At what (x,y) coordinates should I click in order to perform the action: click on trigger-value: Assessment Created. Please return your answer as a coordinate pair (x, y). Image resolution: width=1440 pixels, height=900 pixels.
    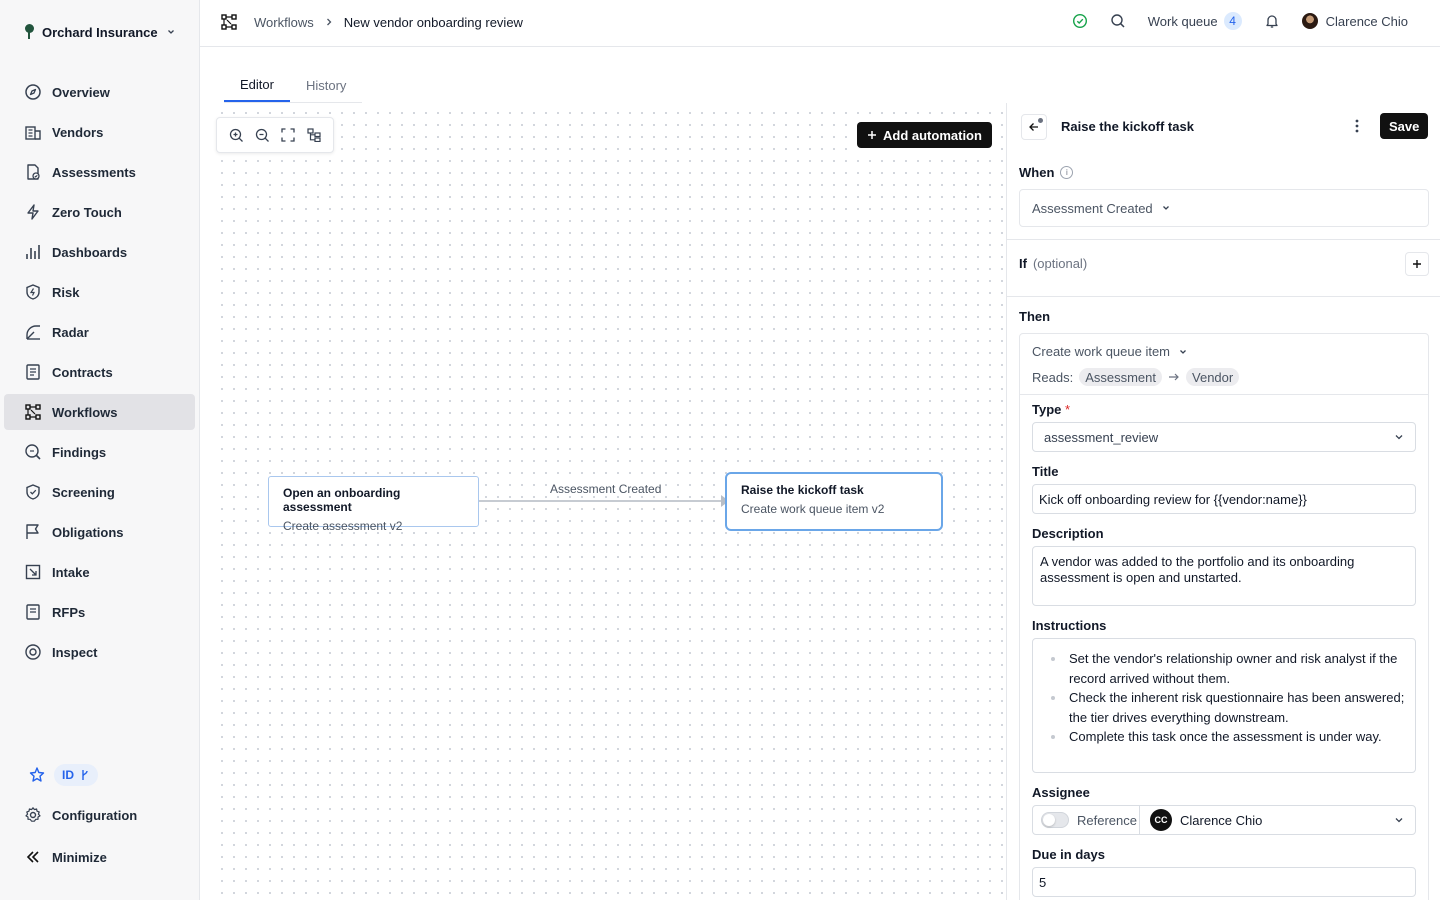
    Looking at the image, I should click on (1092, 208).